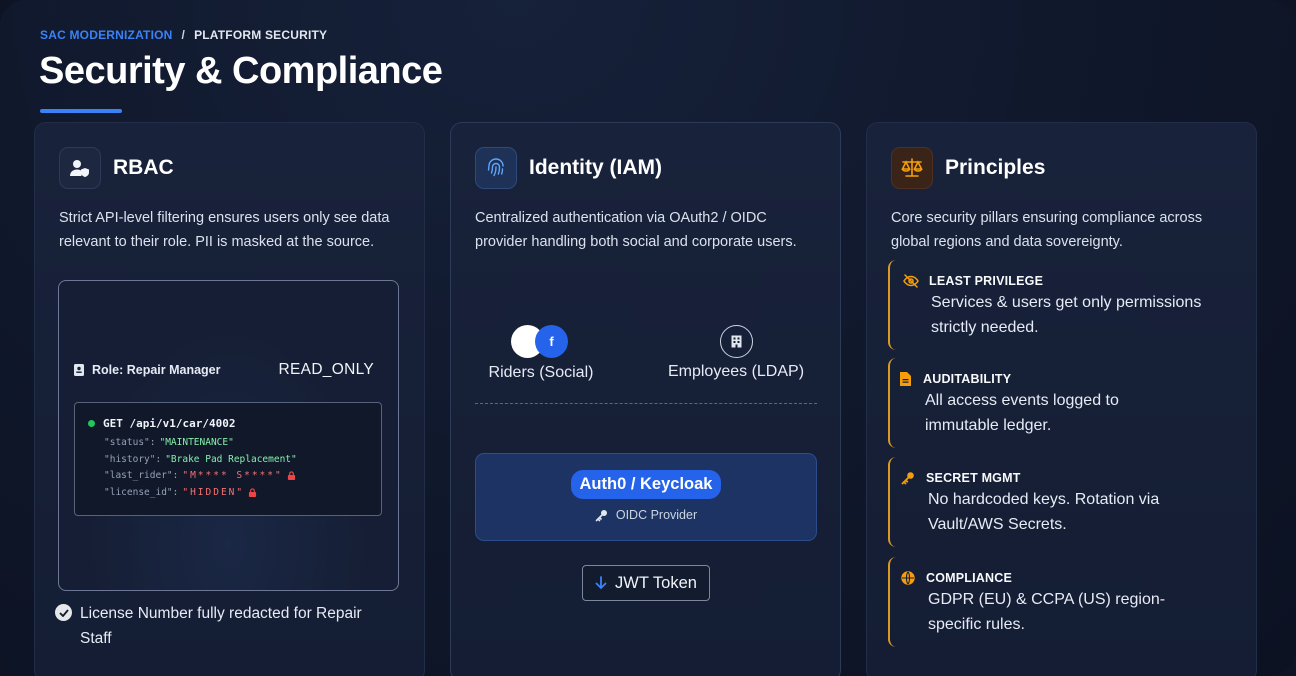 Image resolution: width=1296 pixels, height=676 pixels. I want to click on provider-type-label: OIDC Provider, so click(656, 515).